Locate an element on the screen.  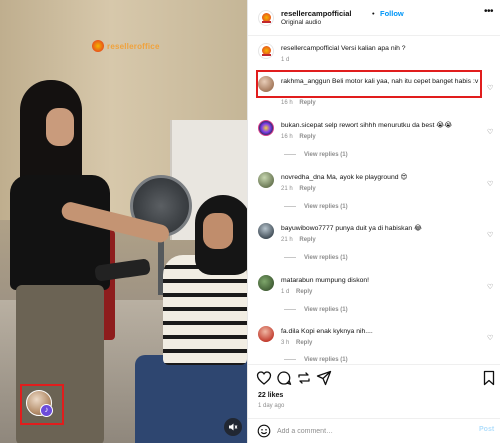
caption-author-avatar is located at coordinates (266, 51).